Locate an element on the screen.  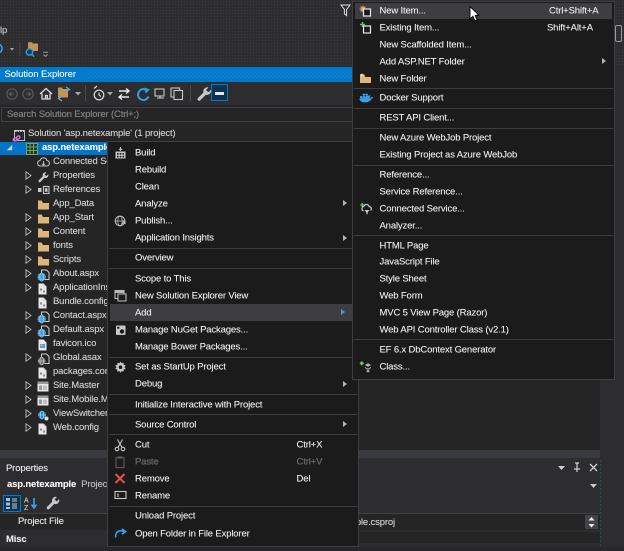
svg-text: Z is located at coordinates (26, 508).